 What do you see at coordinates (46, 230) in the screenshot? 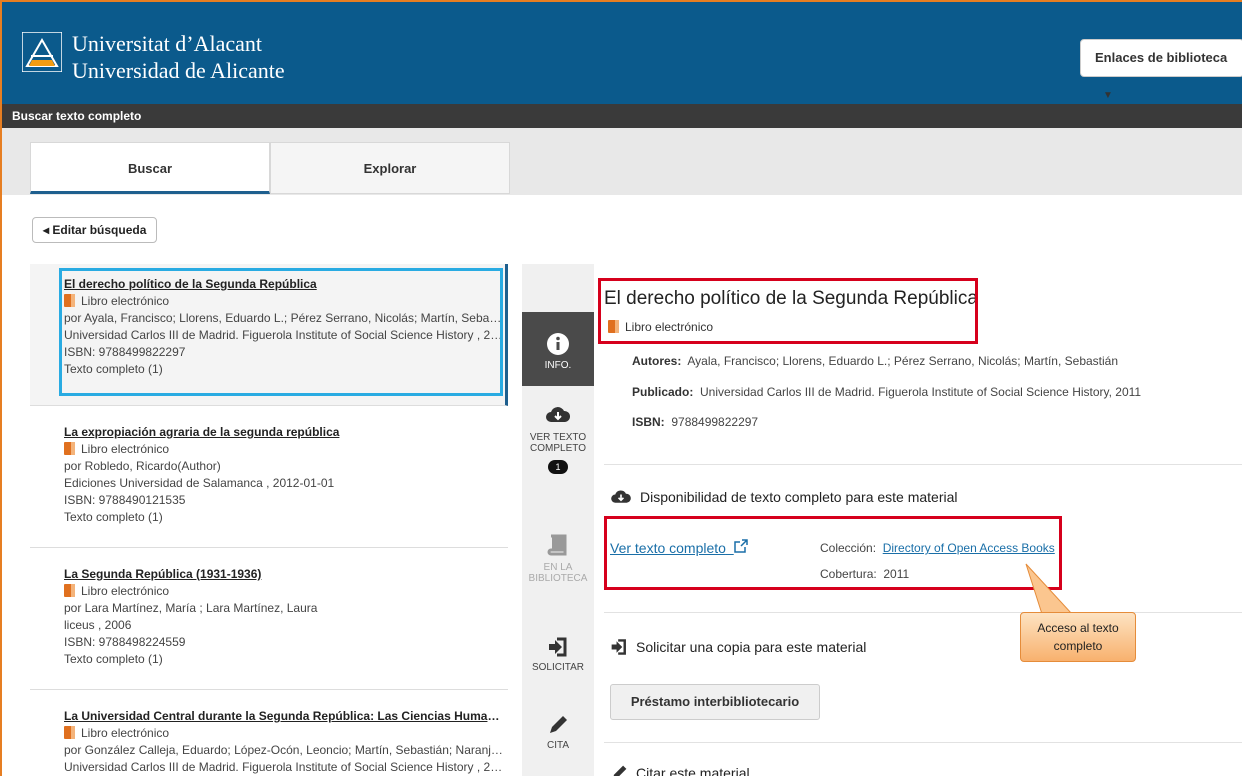
I see `chevron-left-icon: ◂` at bounding box center [46, 230].